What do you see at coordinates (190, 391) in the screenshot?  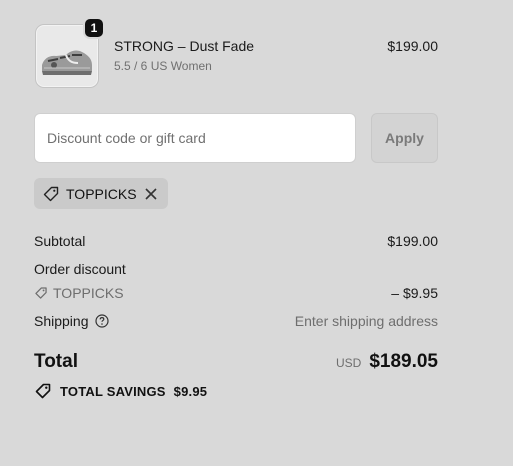 I see `total-savings-value: $9.95` at bounding box center [190, 391].